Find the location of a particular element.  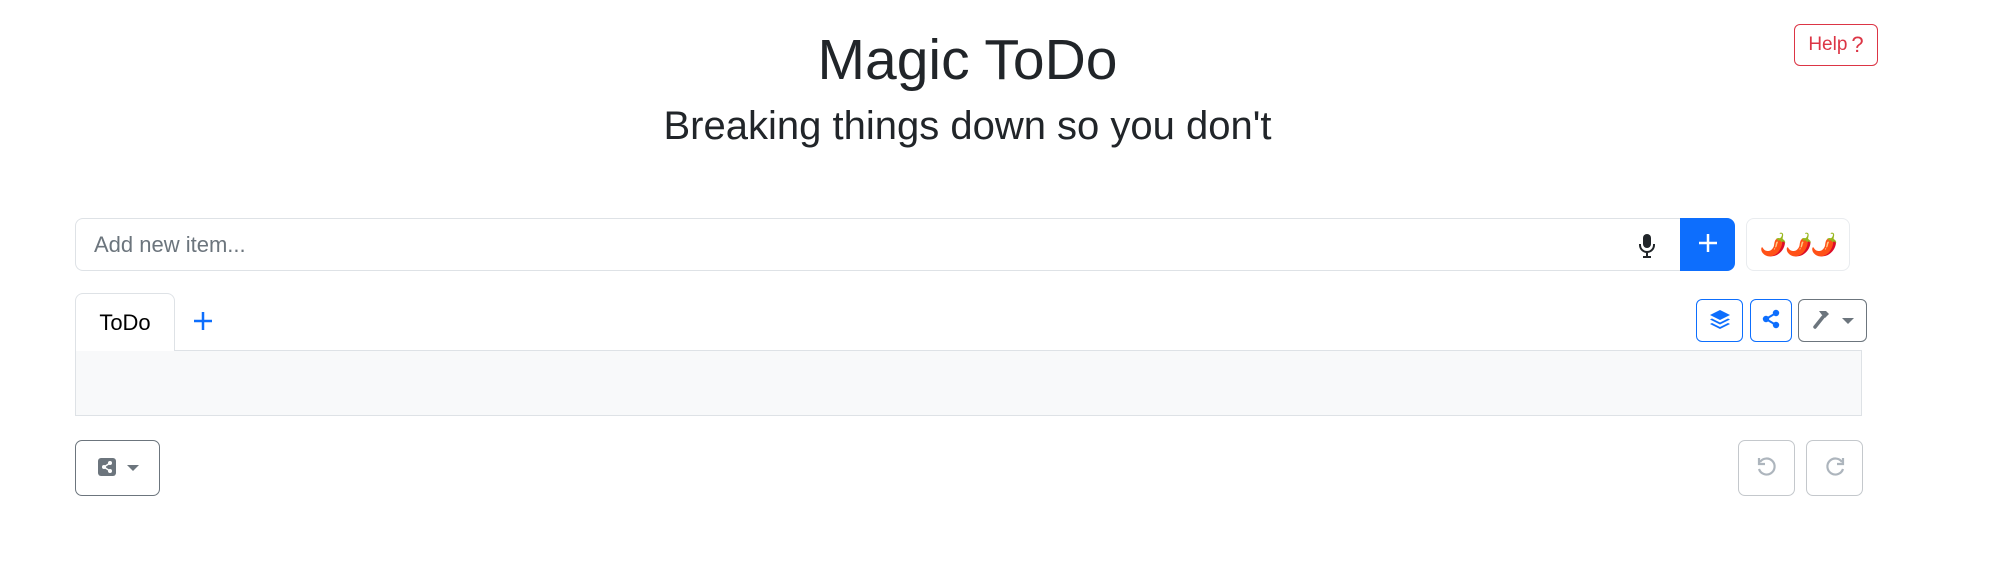

spiciness-button: 🌶️🌶️🌶️ is located at coordinates (1798, 244).